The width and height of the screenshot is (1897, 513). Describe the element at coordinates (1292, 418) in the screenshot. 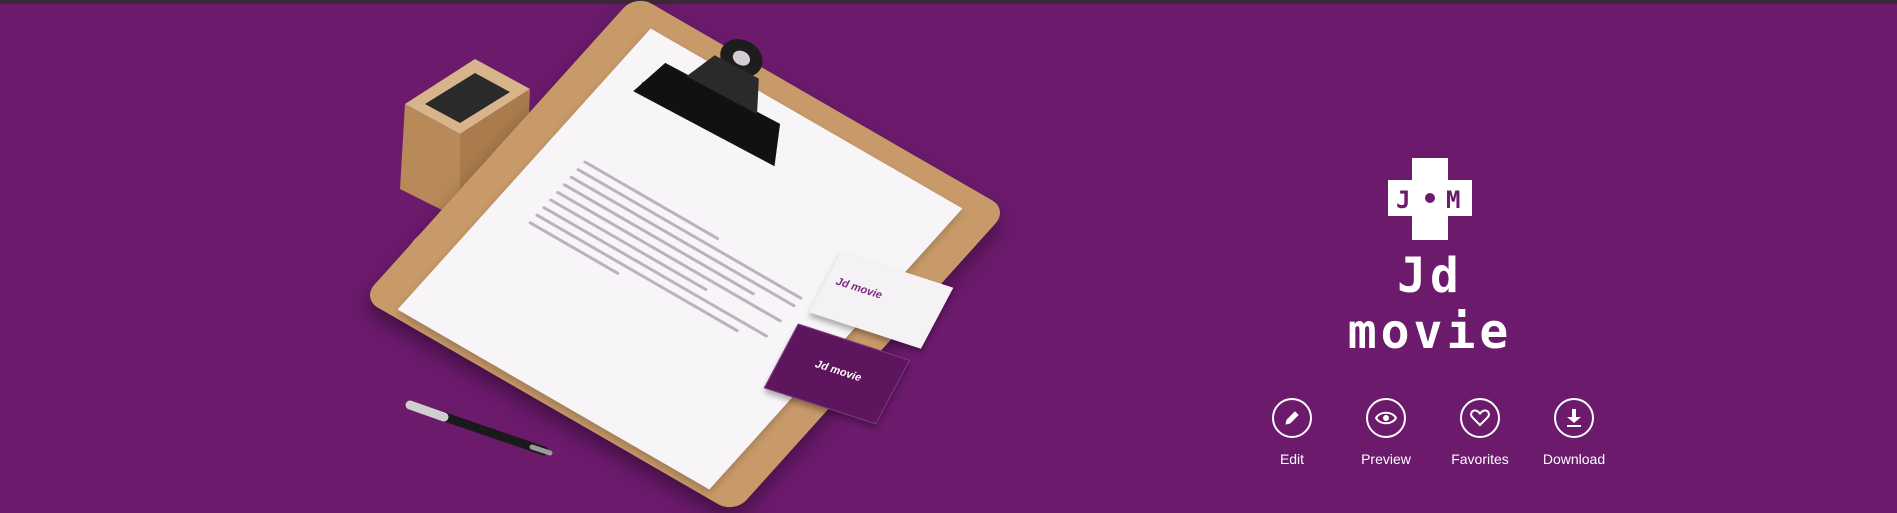

I see `pencil-icon` at that location.